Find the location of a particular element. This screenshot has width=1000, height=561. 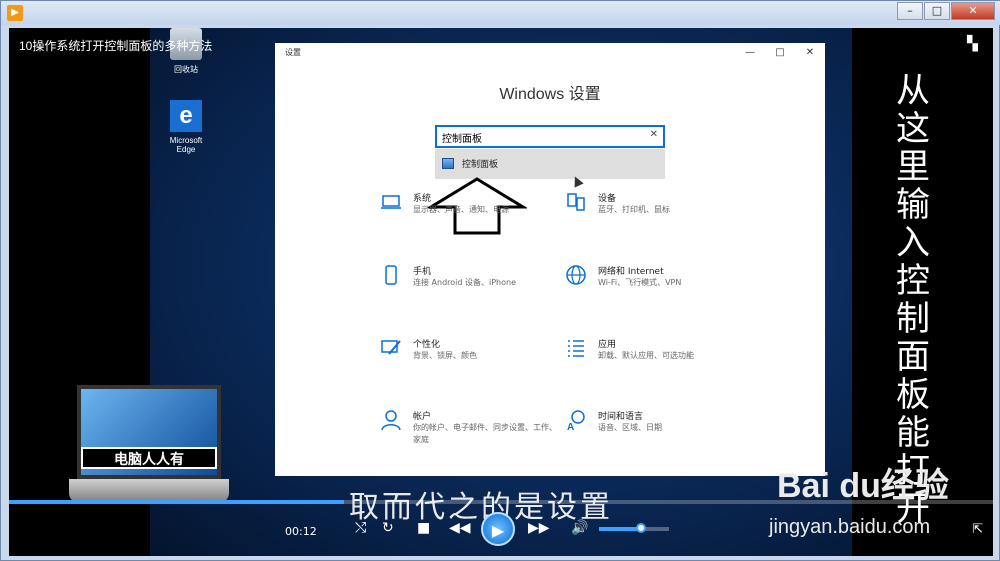

rewind-icon: ◀◀ is located at coordinates (460, 528).